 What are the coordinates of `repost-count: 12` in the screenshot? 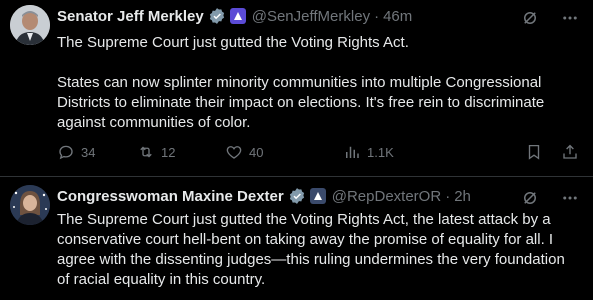 It's located at (168, 152).